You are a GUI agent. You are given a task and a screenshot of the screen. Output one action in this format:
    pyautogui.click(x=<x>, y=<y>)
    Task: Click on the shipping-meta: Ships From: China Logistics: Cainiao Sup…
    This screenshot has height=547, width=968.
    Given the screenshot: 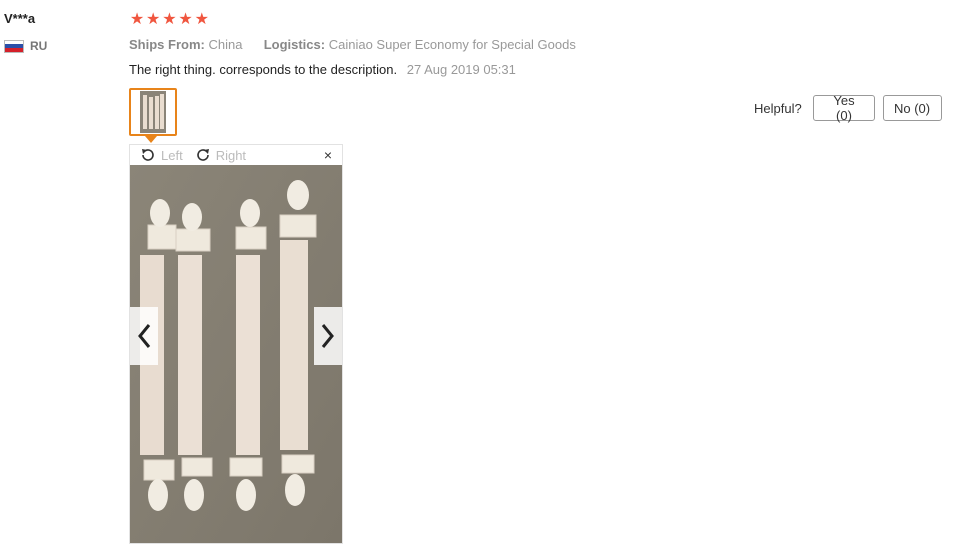 What is the action you would take?
    pyautogui.click(x=352, y=44)
    